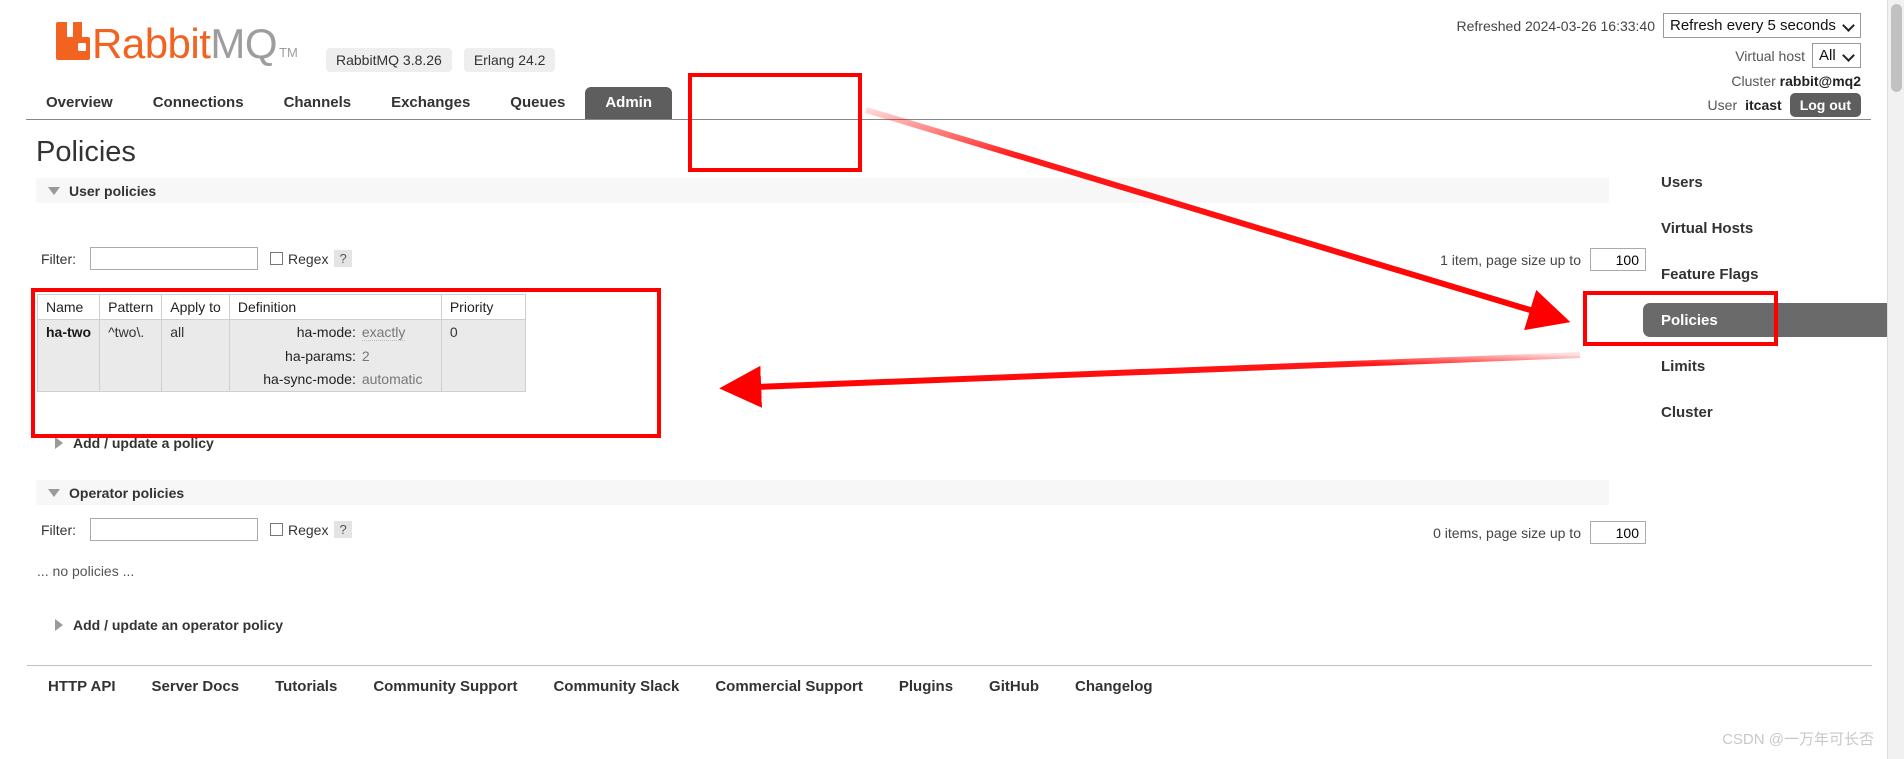 The width and height of the screenshot is (1904, 759). What do you see at coordinates (430, 103) in the screenshot?
I see `tab-exchanges: Exchanges` at bounding box center [430, 103].